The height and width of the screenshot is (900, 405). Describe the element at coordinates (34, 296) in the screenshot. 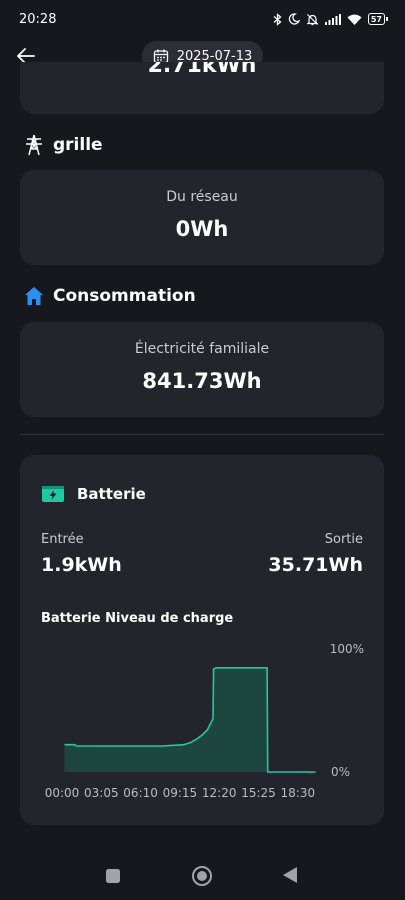

I see `house-icon` at that location.